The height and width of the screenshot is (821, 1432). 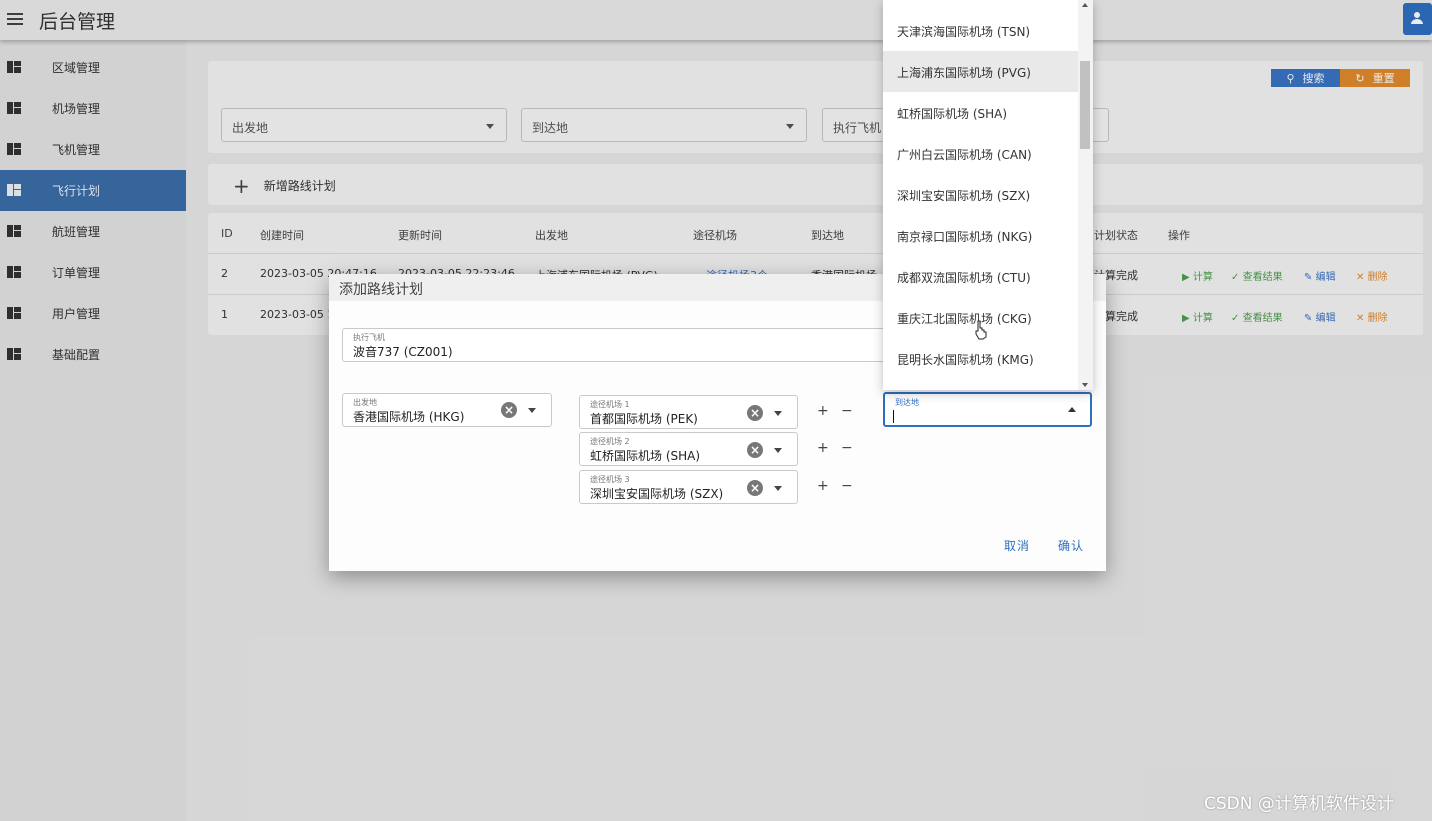 I want to click on via-airport-1-label: 途径机场 1, so click(x=610, y=404).